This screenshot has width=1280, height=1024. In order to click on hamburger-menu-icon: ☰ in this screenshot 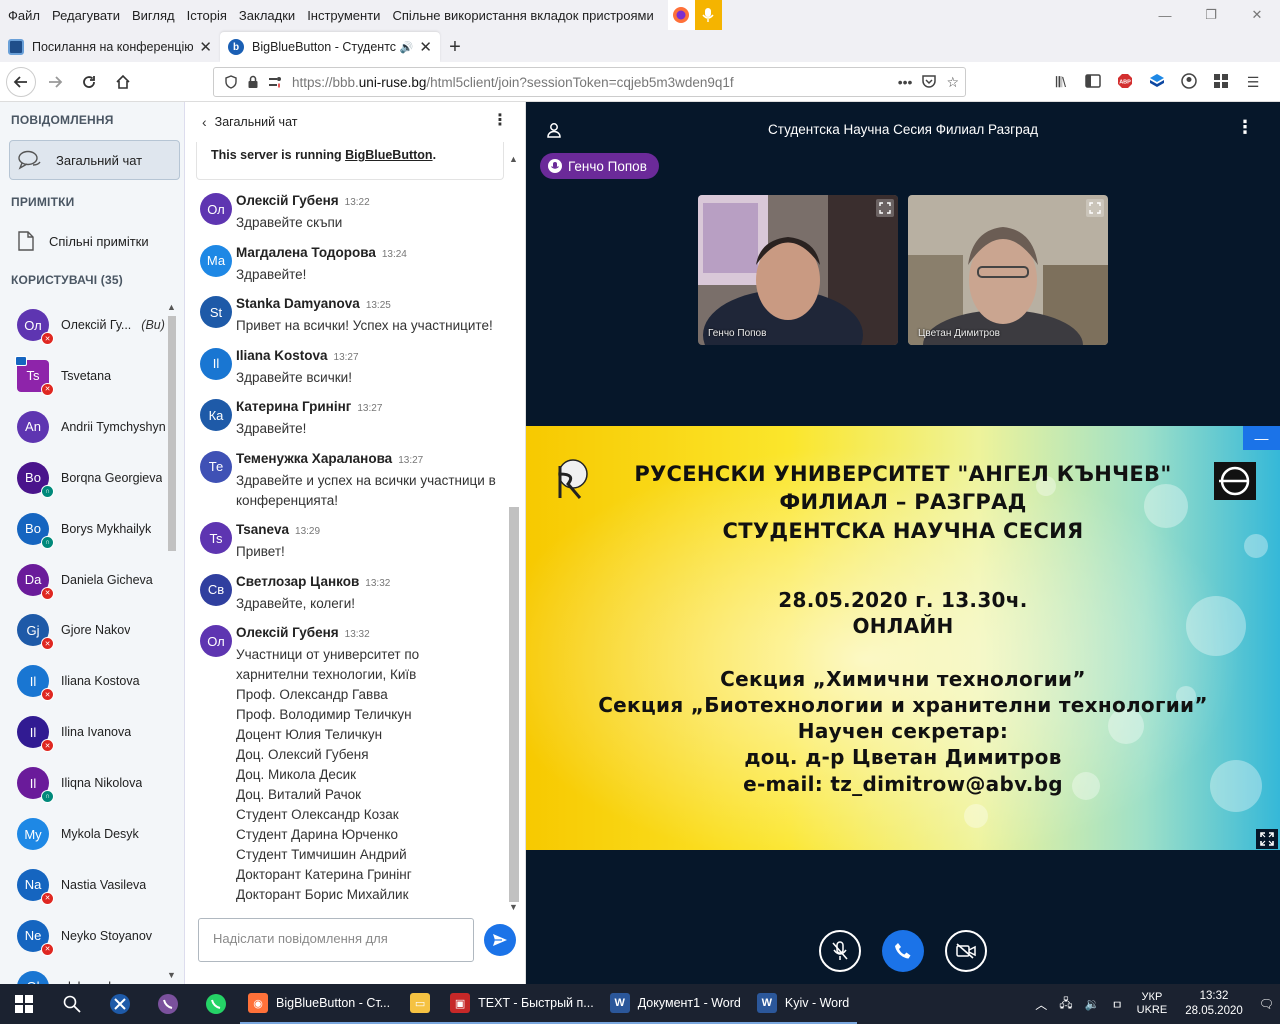, I will do `click(1253, 82)`.